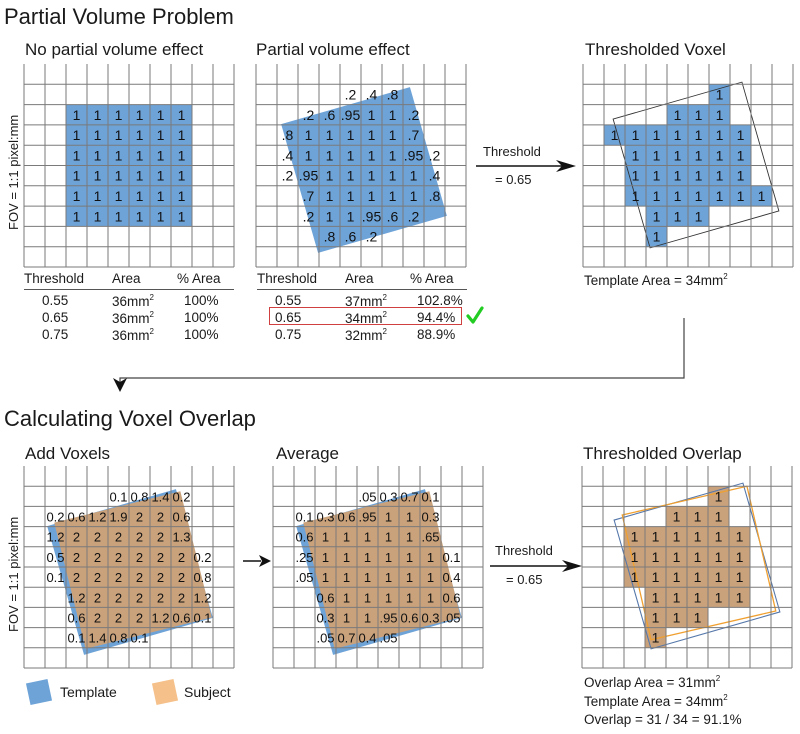 This screenshot has width=800, height=734. Describe the element at coordinates (414, 135) in the screenshot. I see `voxel-value: .7` at that location.